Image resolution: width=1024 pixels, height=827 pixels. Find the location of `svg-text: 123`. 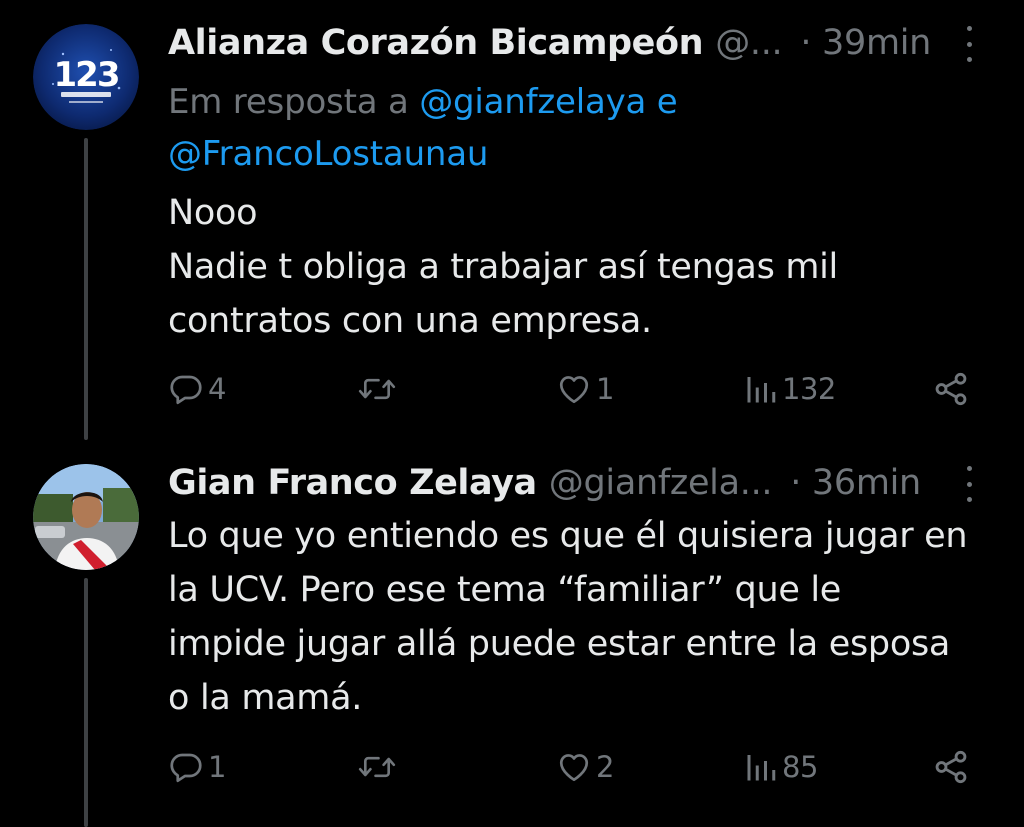

svg-text: 123 is located at coordinates (86, 75).